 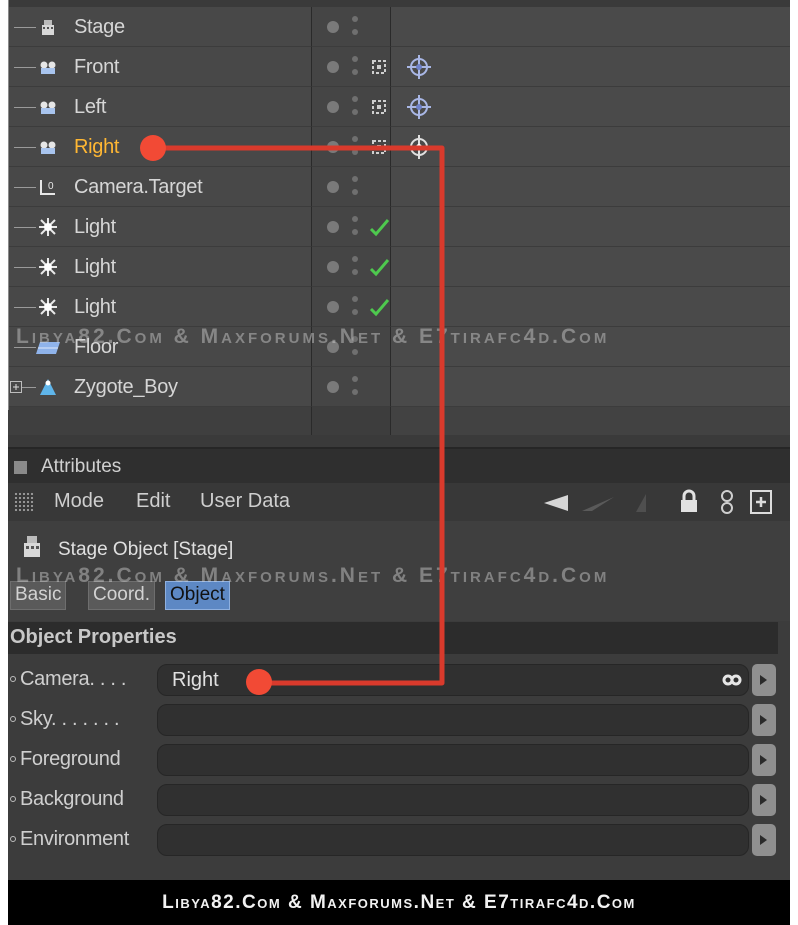 What do you see at coordinates (393, 638) in the screenshot?
I see `section-header: Object Properties` at bounding box center [393, 638].